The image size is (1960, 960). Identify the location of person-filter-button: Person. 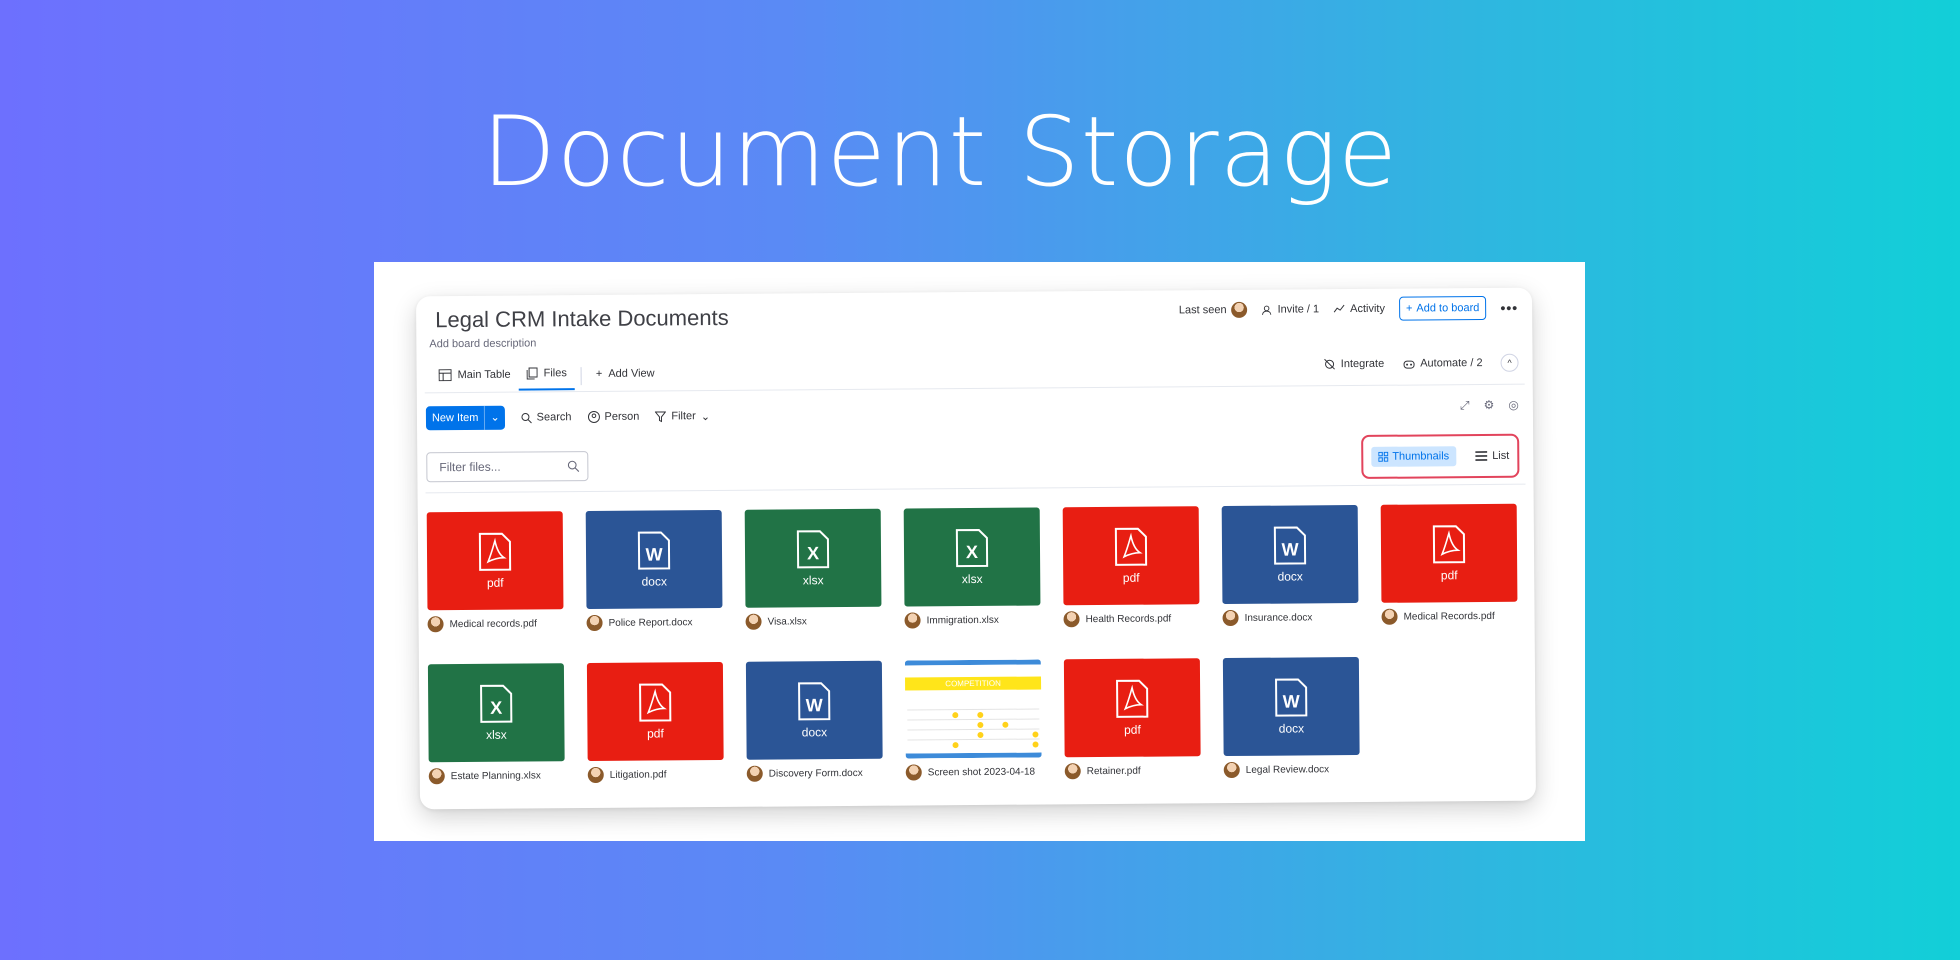
(613, 417).